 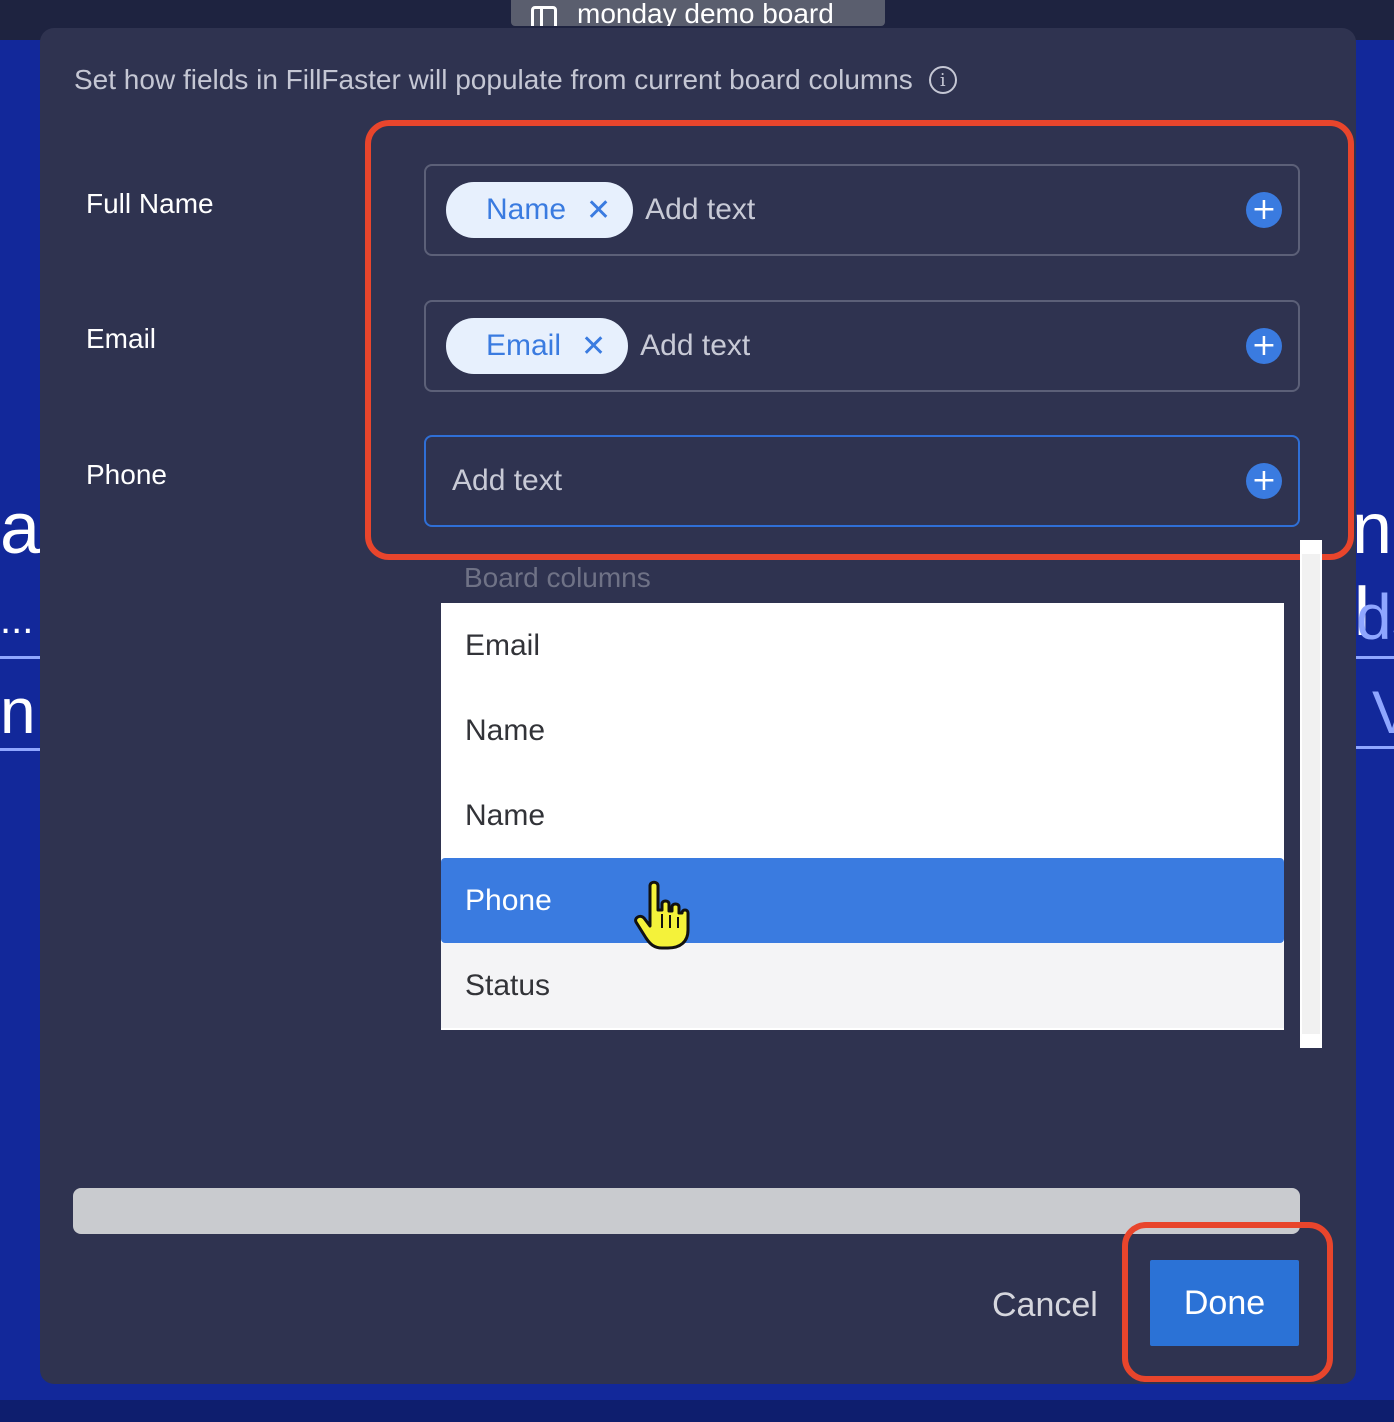 What do you see at coordinates (697, 1411) in the screenshot?
I see `bottom-bar` at bounding box center [697, 1411].